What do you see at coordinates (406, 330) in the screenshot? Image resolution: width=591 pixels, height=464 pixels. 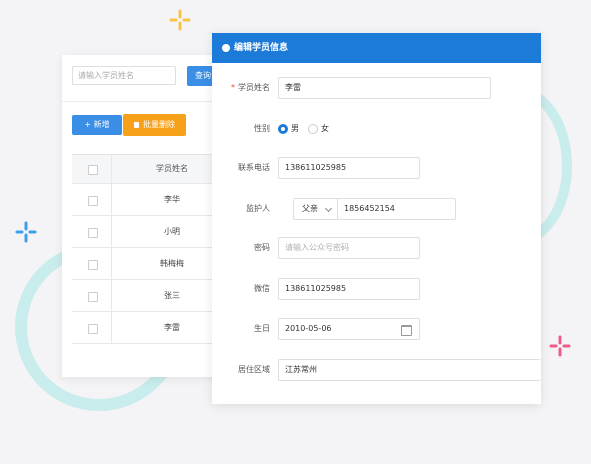 I see `calendar-icon` at bounding box center [406, 330].